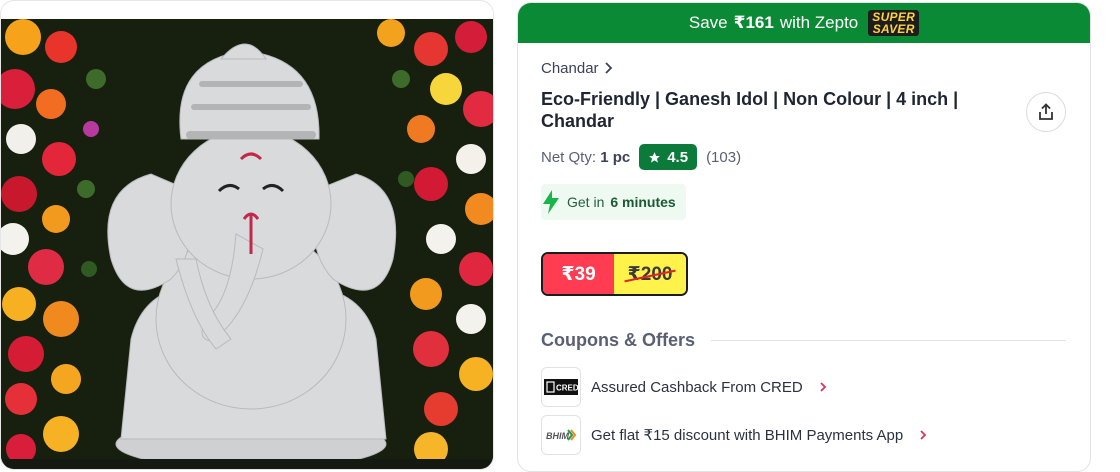  I want to click on mrp-price: ₹200, so click(650, 274).